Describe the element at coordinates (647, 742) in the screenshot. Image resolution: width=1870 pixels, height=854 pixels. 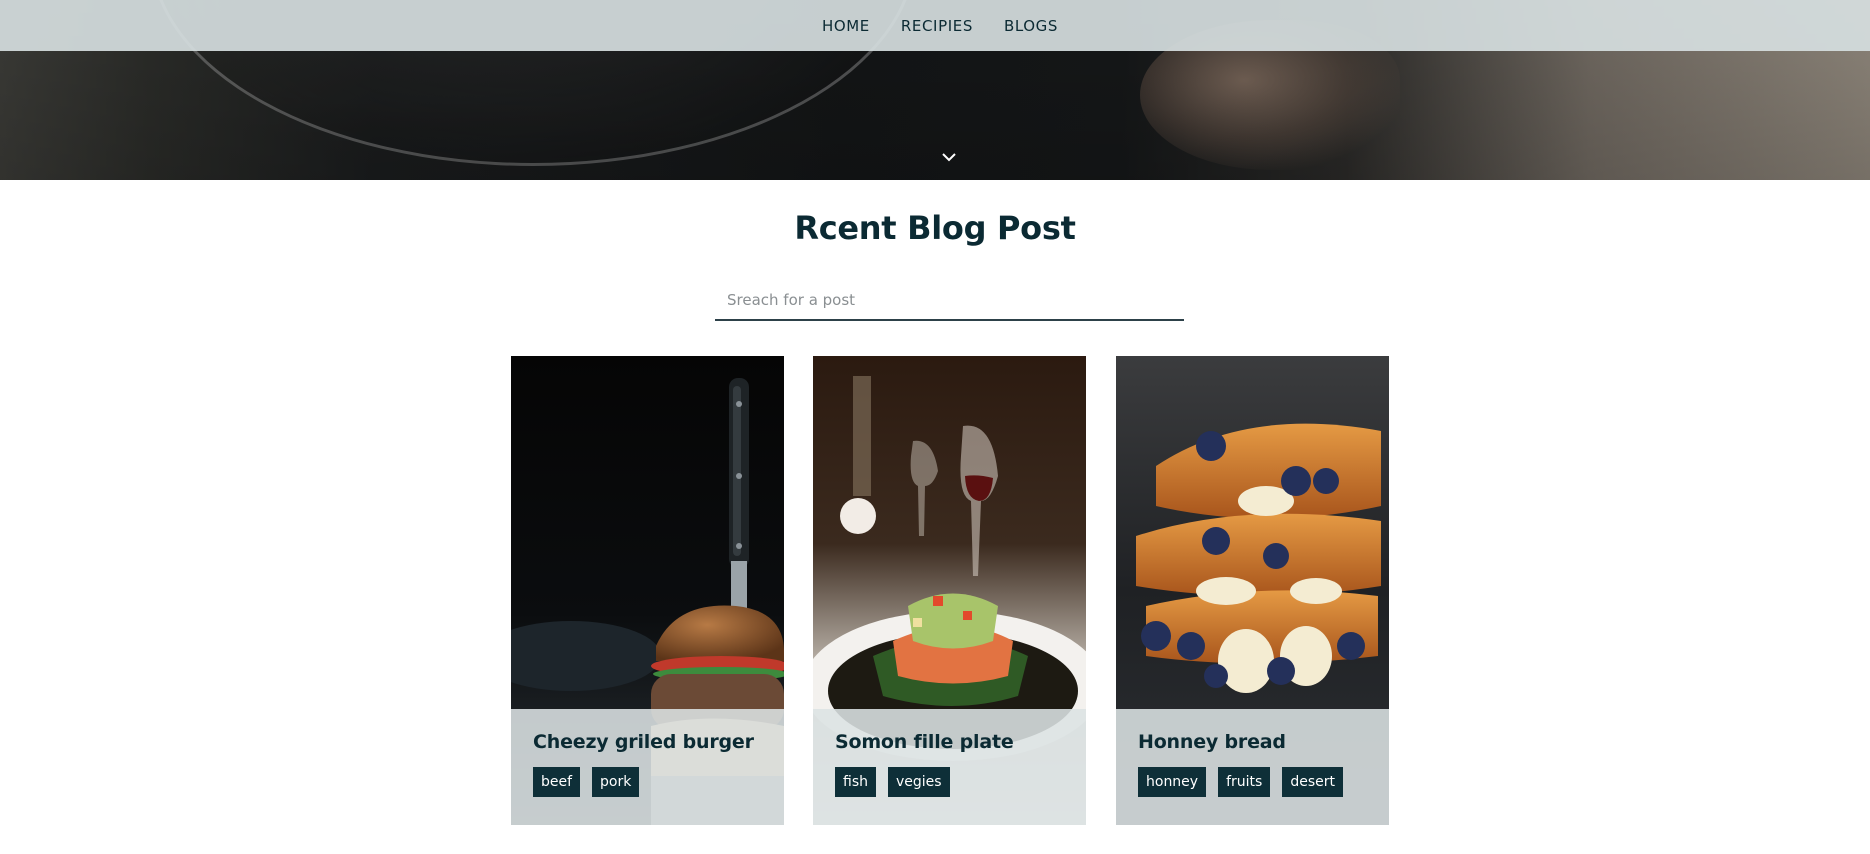
I see `post-title: Cheezy griled burger` at that location.